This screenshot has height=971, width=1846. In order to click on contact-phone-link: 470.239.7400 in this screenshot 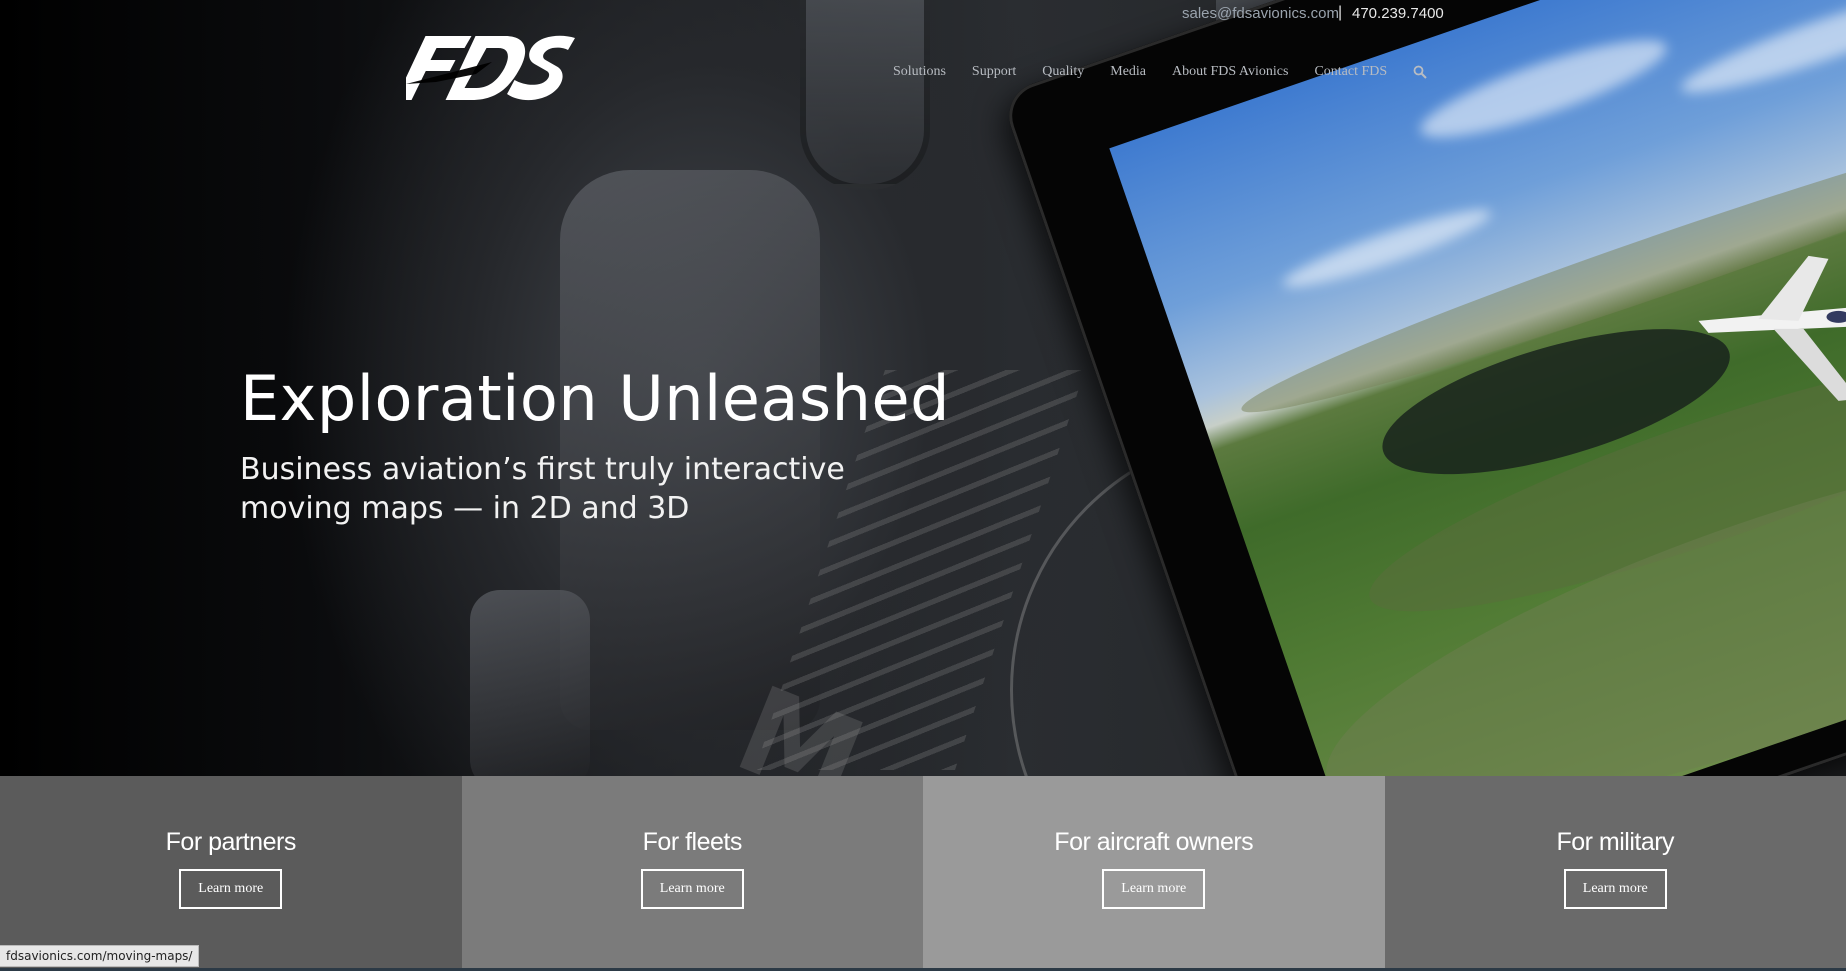, I will do `click(1398, 13)`.